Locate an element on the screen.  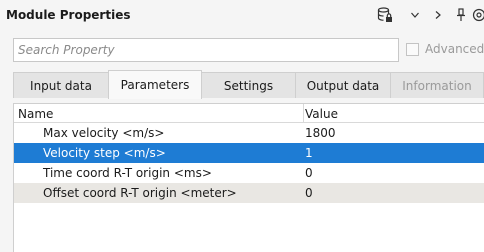
search-row: Advanced is located at coordinates (248, 50).